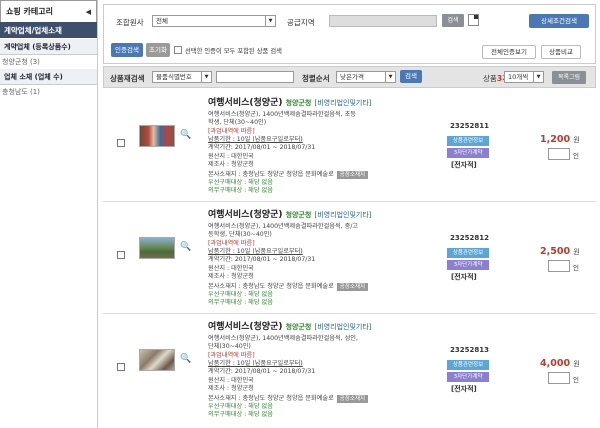 The width and height of the screenshot is (600, 428). What do you see at coordinates (473, 20) in the screenshot?
I see `document-icon` at bounding box center [473, 20].